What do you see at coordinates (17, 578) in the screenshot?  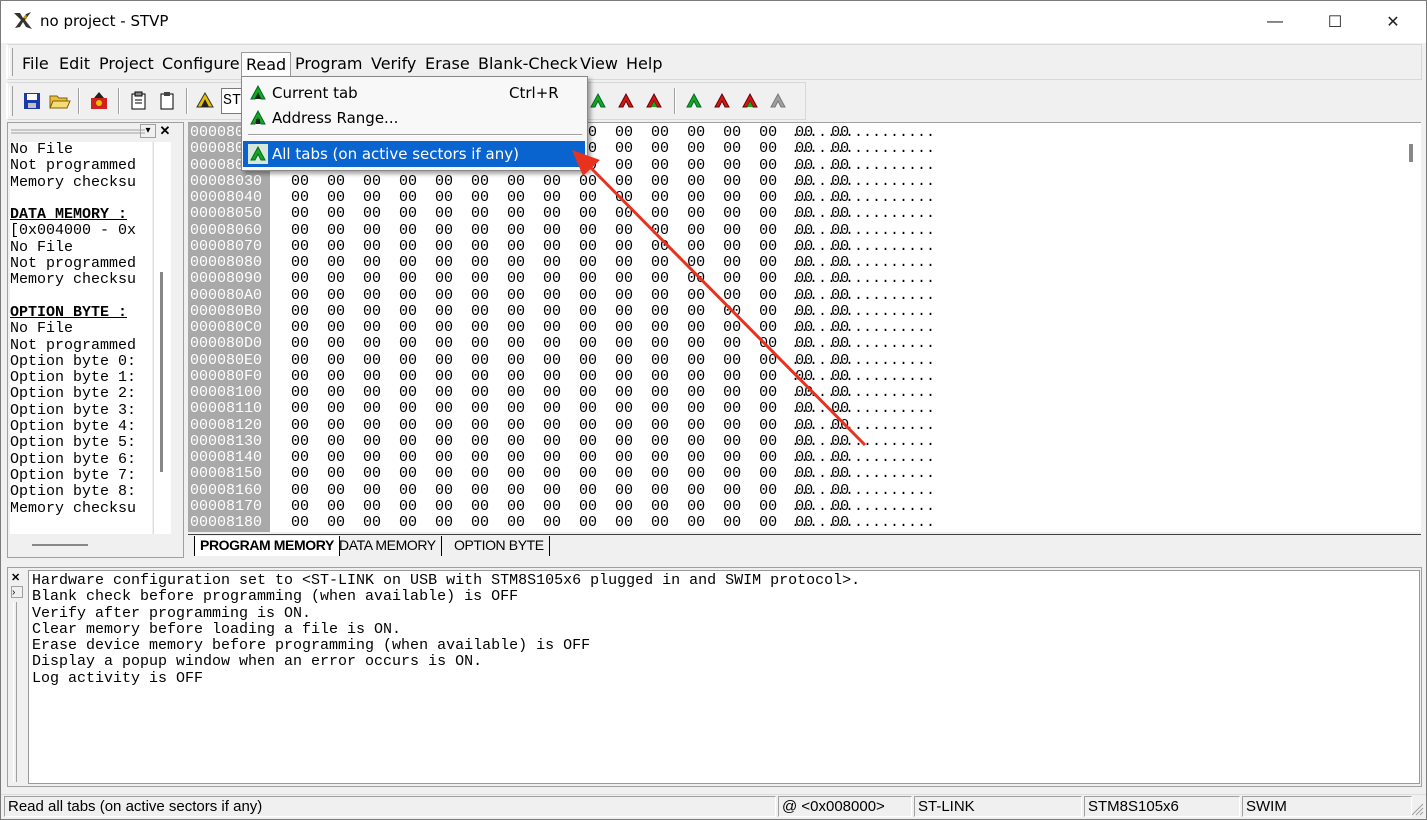 I see `log-close-icon: ✕` at bounding box center [17, 578].